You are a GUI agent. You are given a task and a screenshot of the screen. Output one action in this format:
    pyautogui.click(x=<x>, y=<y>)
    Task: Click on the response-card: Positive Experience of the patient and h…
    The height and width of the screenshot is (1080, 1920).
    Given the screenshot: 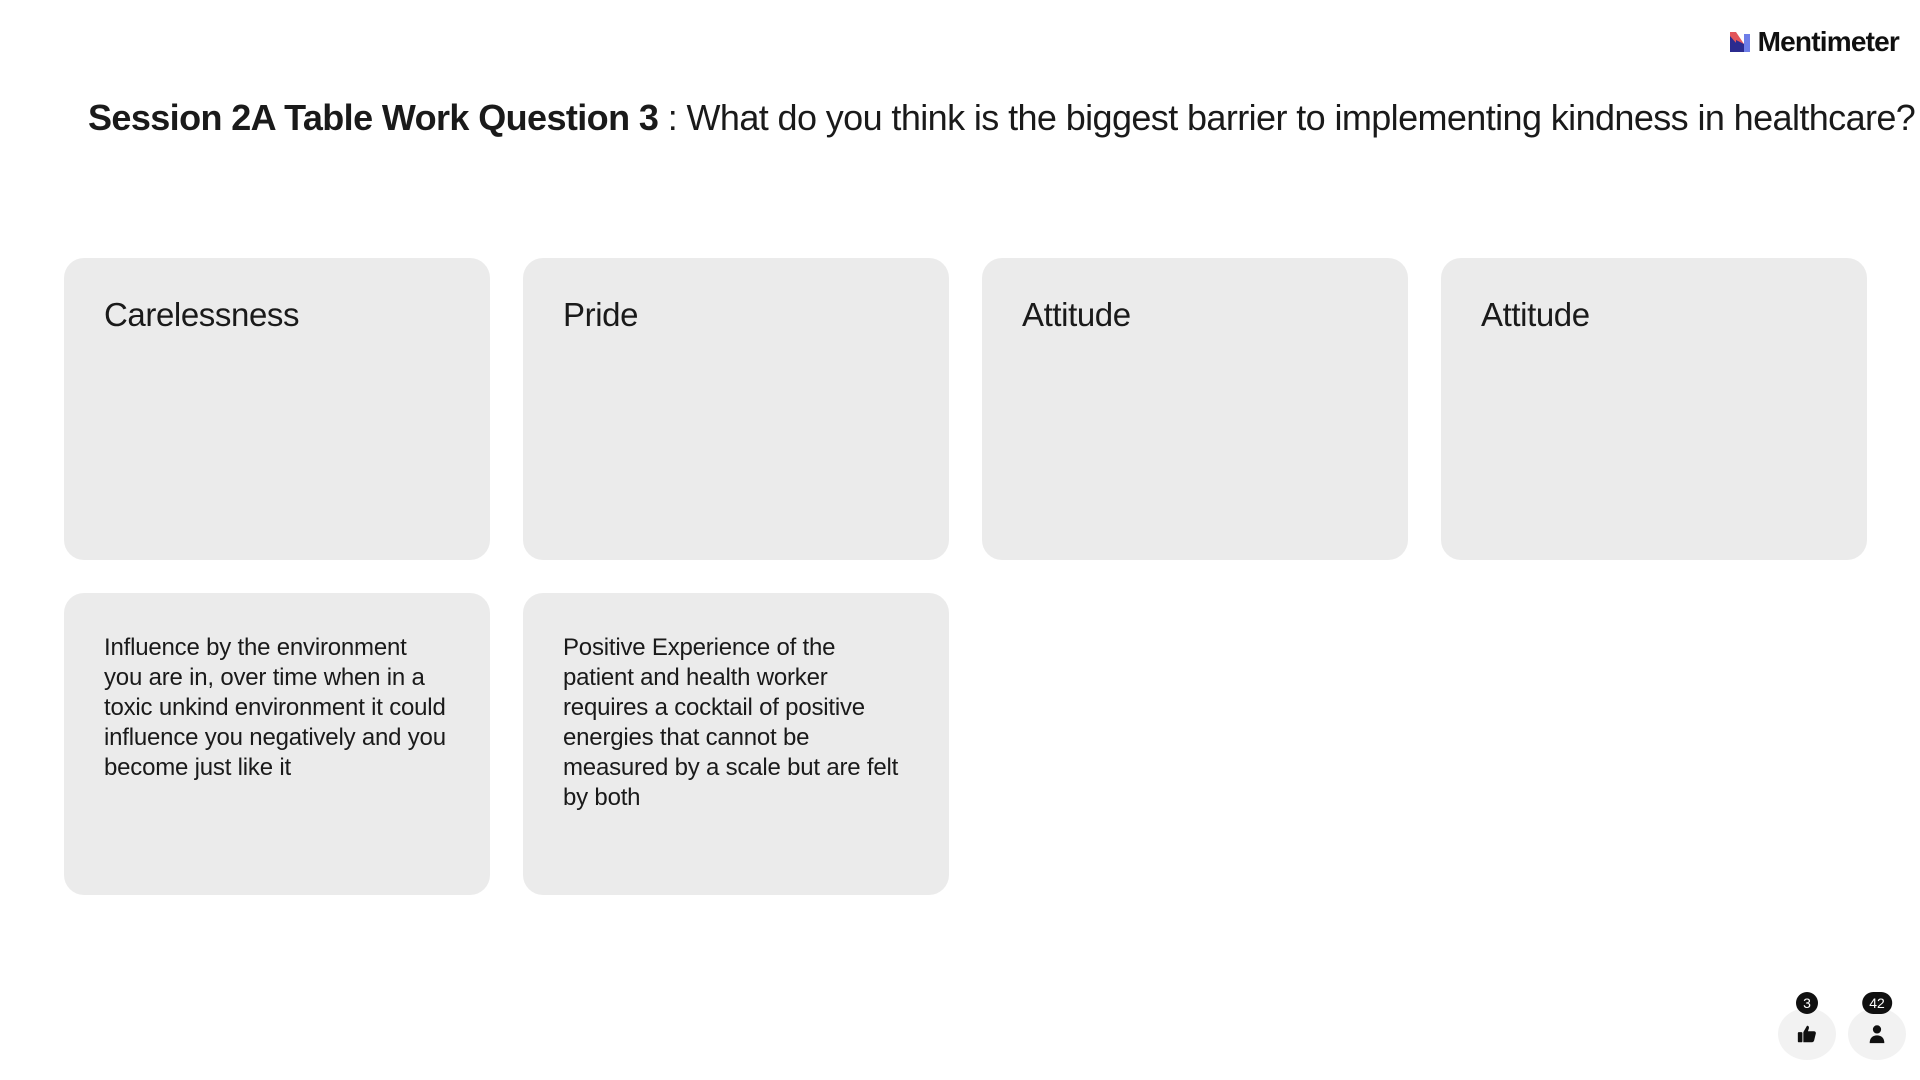 What is the action you would take?
    pyautogui.click(x=736, y=744)
    